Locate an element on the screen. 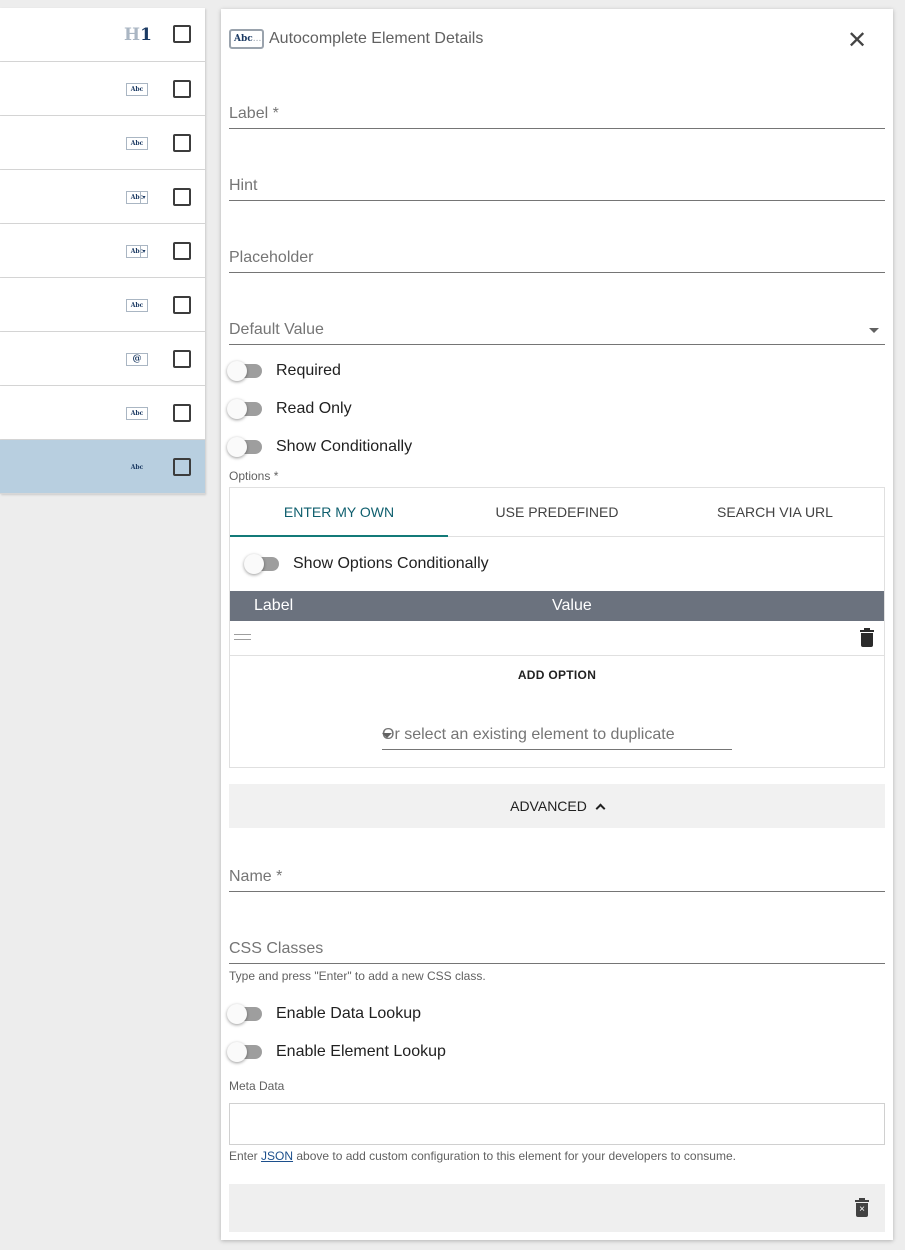 This screenshot has width=905, height=1250. chevron-up-icon is located at coordinates (600, 808).